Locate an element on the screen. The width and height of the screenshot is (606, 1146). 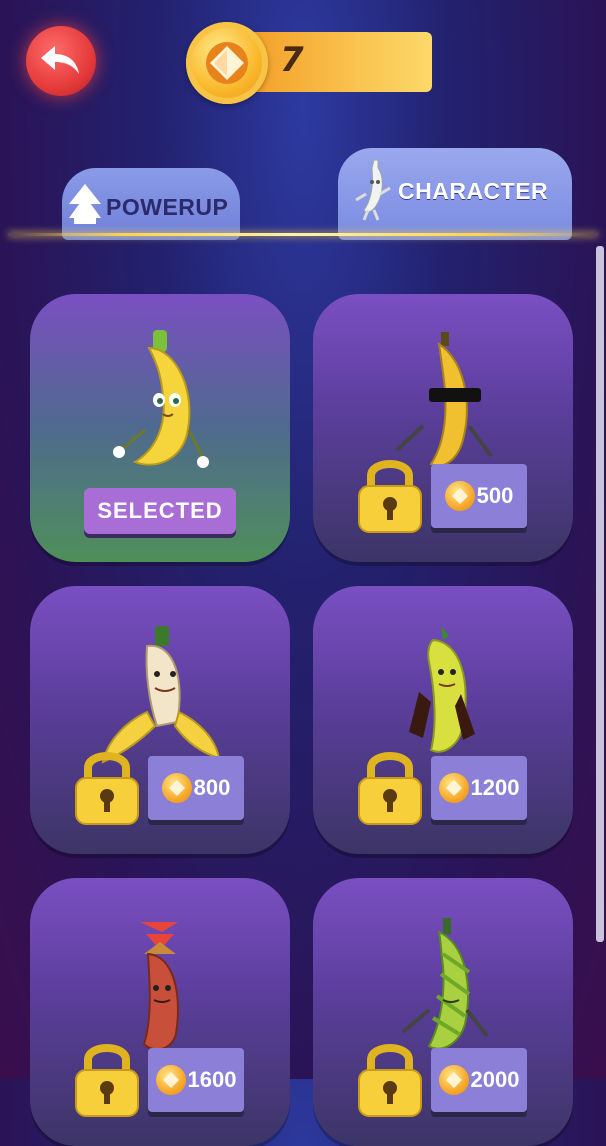
price-badge: 1600 is located at coordinates (196, 1080).